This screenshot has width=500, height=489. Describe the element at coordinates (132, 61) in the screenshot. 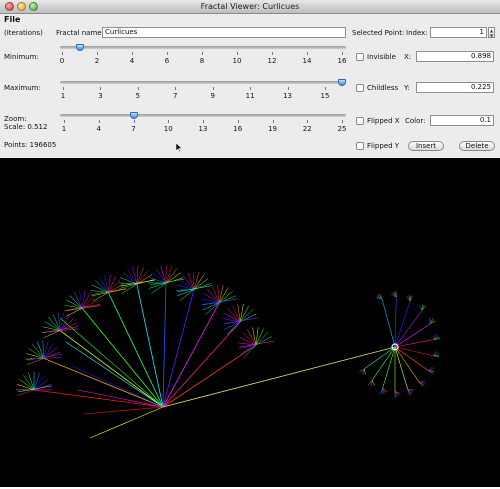

I see `slider-tick-label: 4` at that location.